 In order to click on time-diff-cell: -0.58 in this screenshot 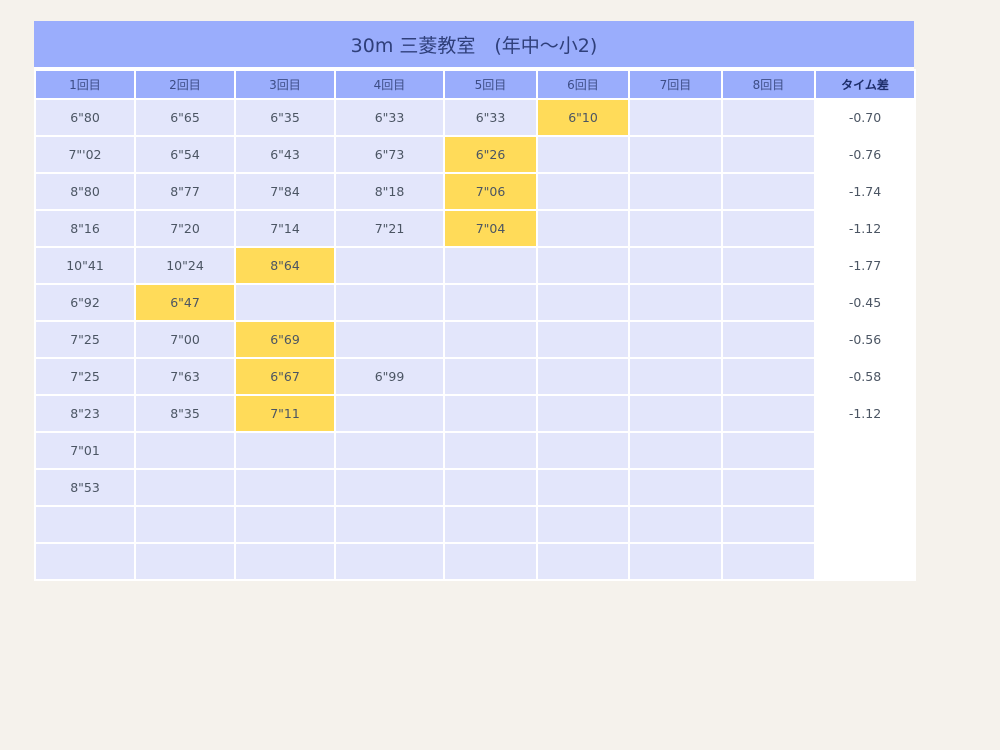, I will do `click(865, 376)`.